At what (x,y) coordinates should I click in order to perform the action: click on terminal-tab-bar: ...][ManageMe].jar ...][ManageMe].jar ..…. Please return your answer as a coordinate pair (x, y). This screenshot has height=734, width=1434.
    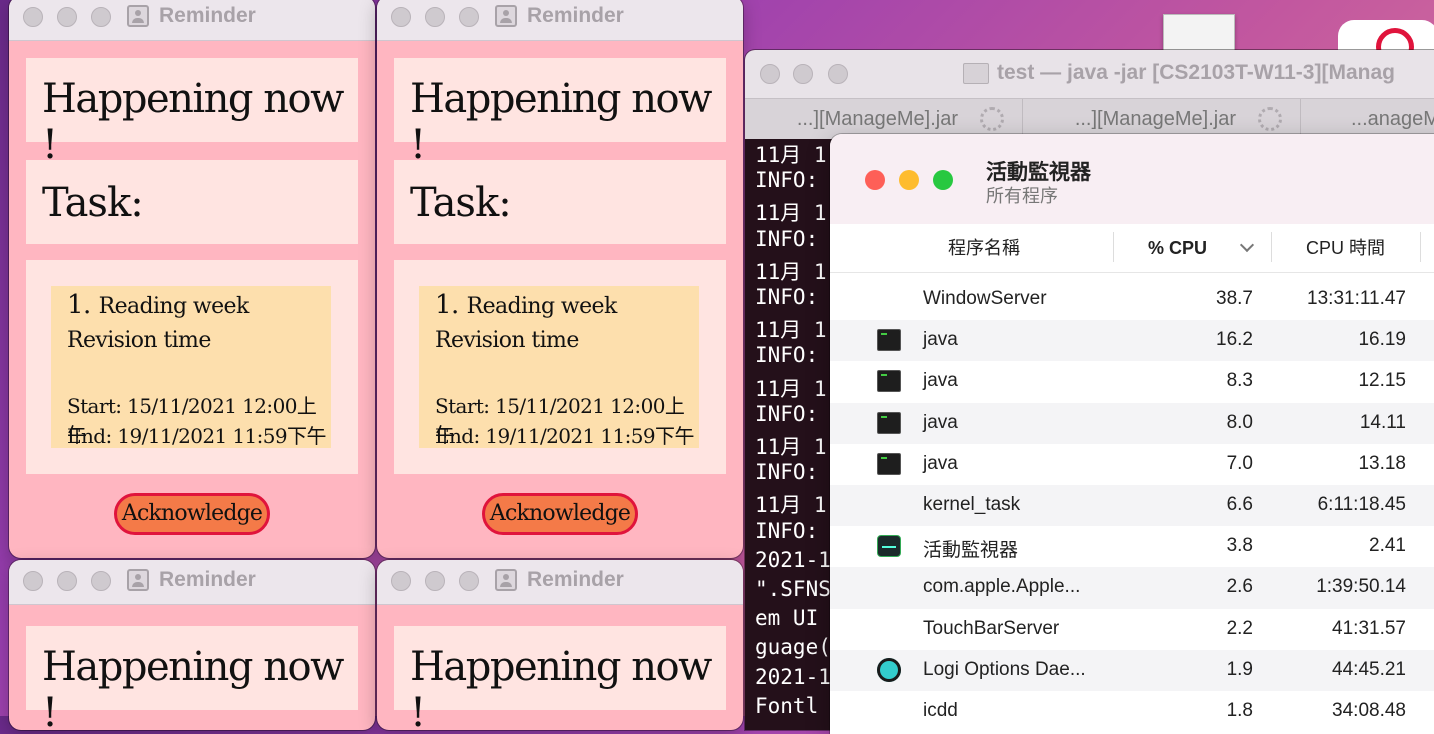
    Looking at the image, I should click on (1089, 118).